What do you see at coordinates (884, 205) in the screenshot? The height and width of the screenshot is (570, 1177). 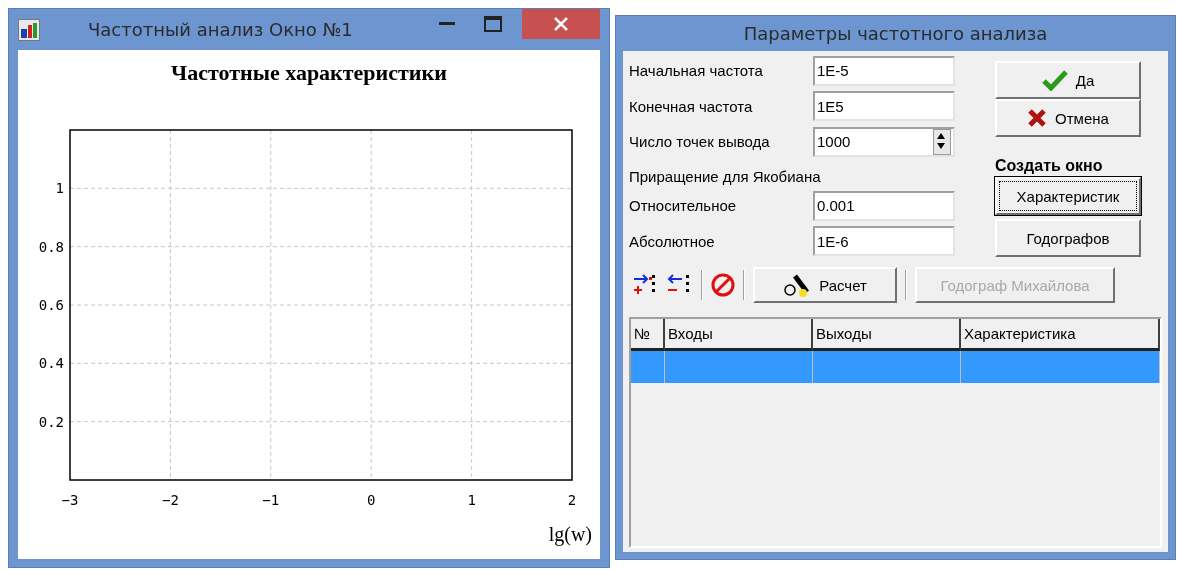 I see `input-field: 0.001` at bounding box center [884, 205].